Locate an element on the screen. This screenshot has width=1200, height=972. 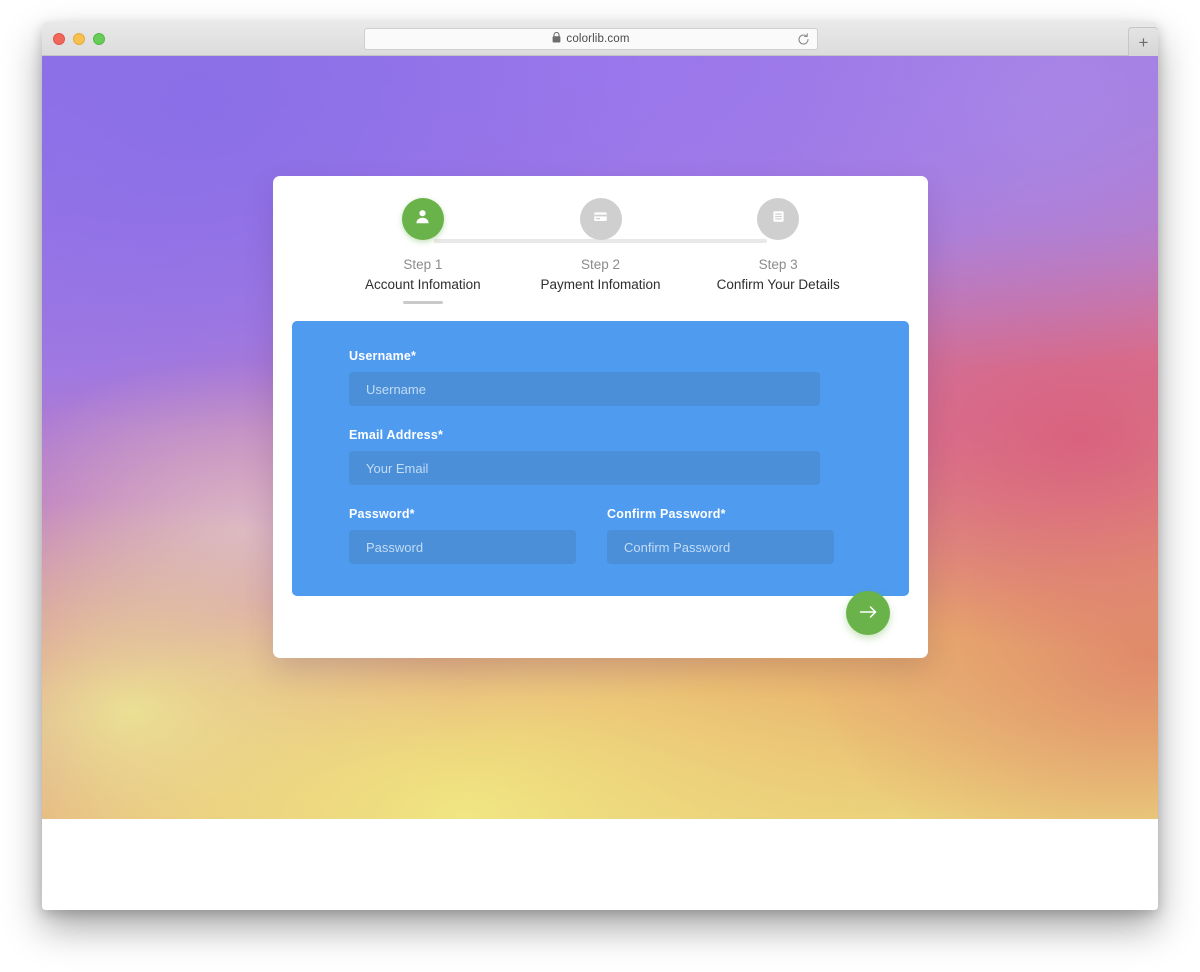
credit-card-icon is located at coordinates (600, 219).